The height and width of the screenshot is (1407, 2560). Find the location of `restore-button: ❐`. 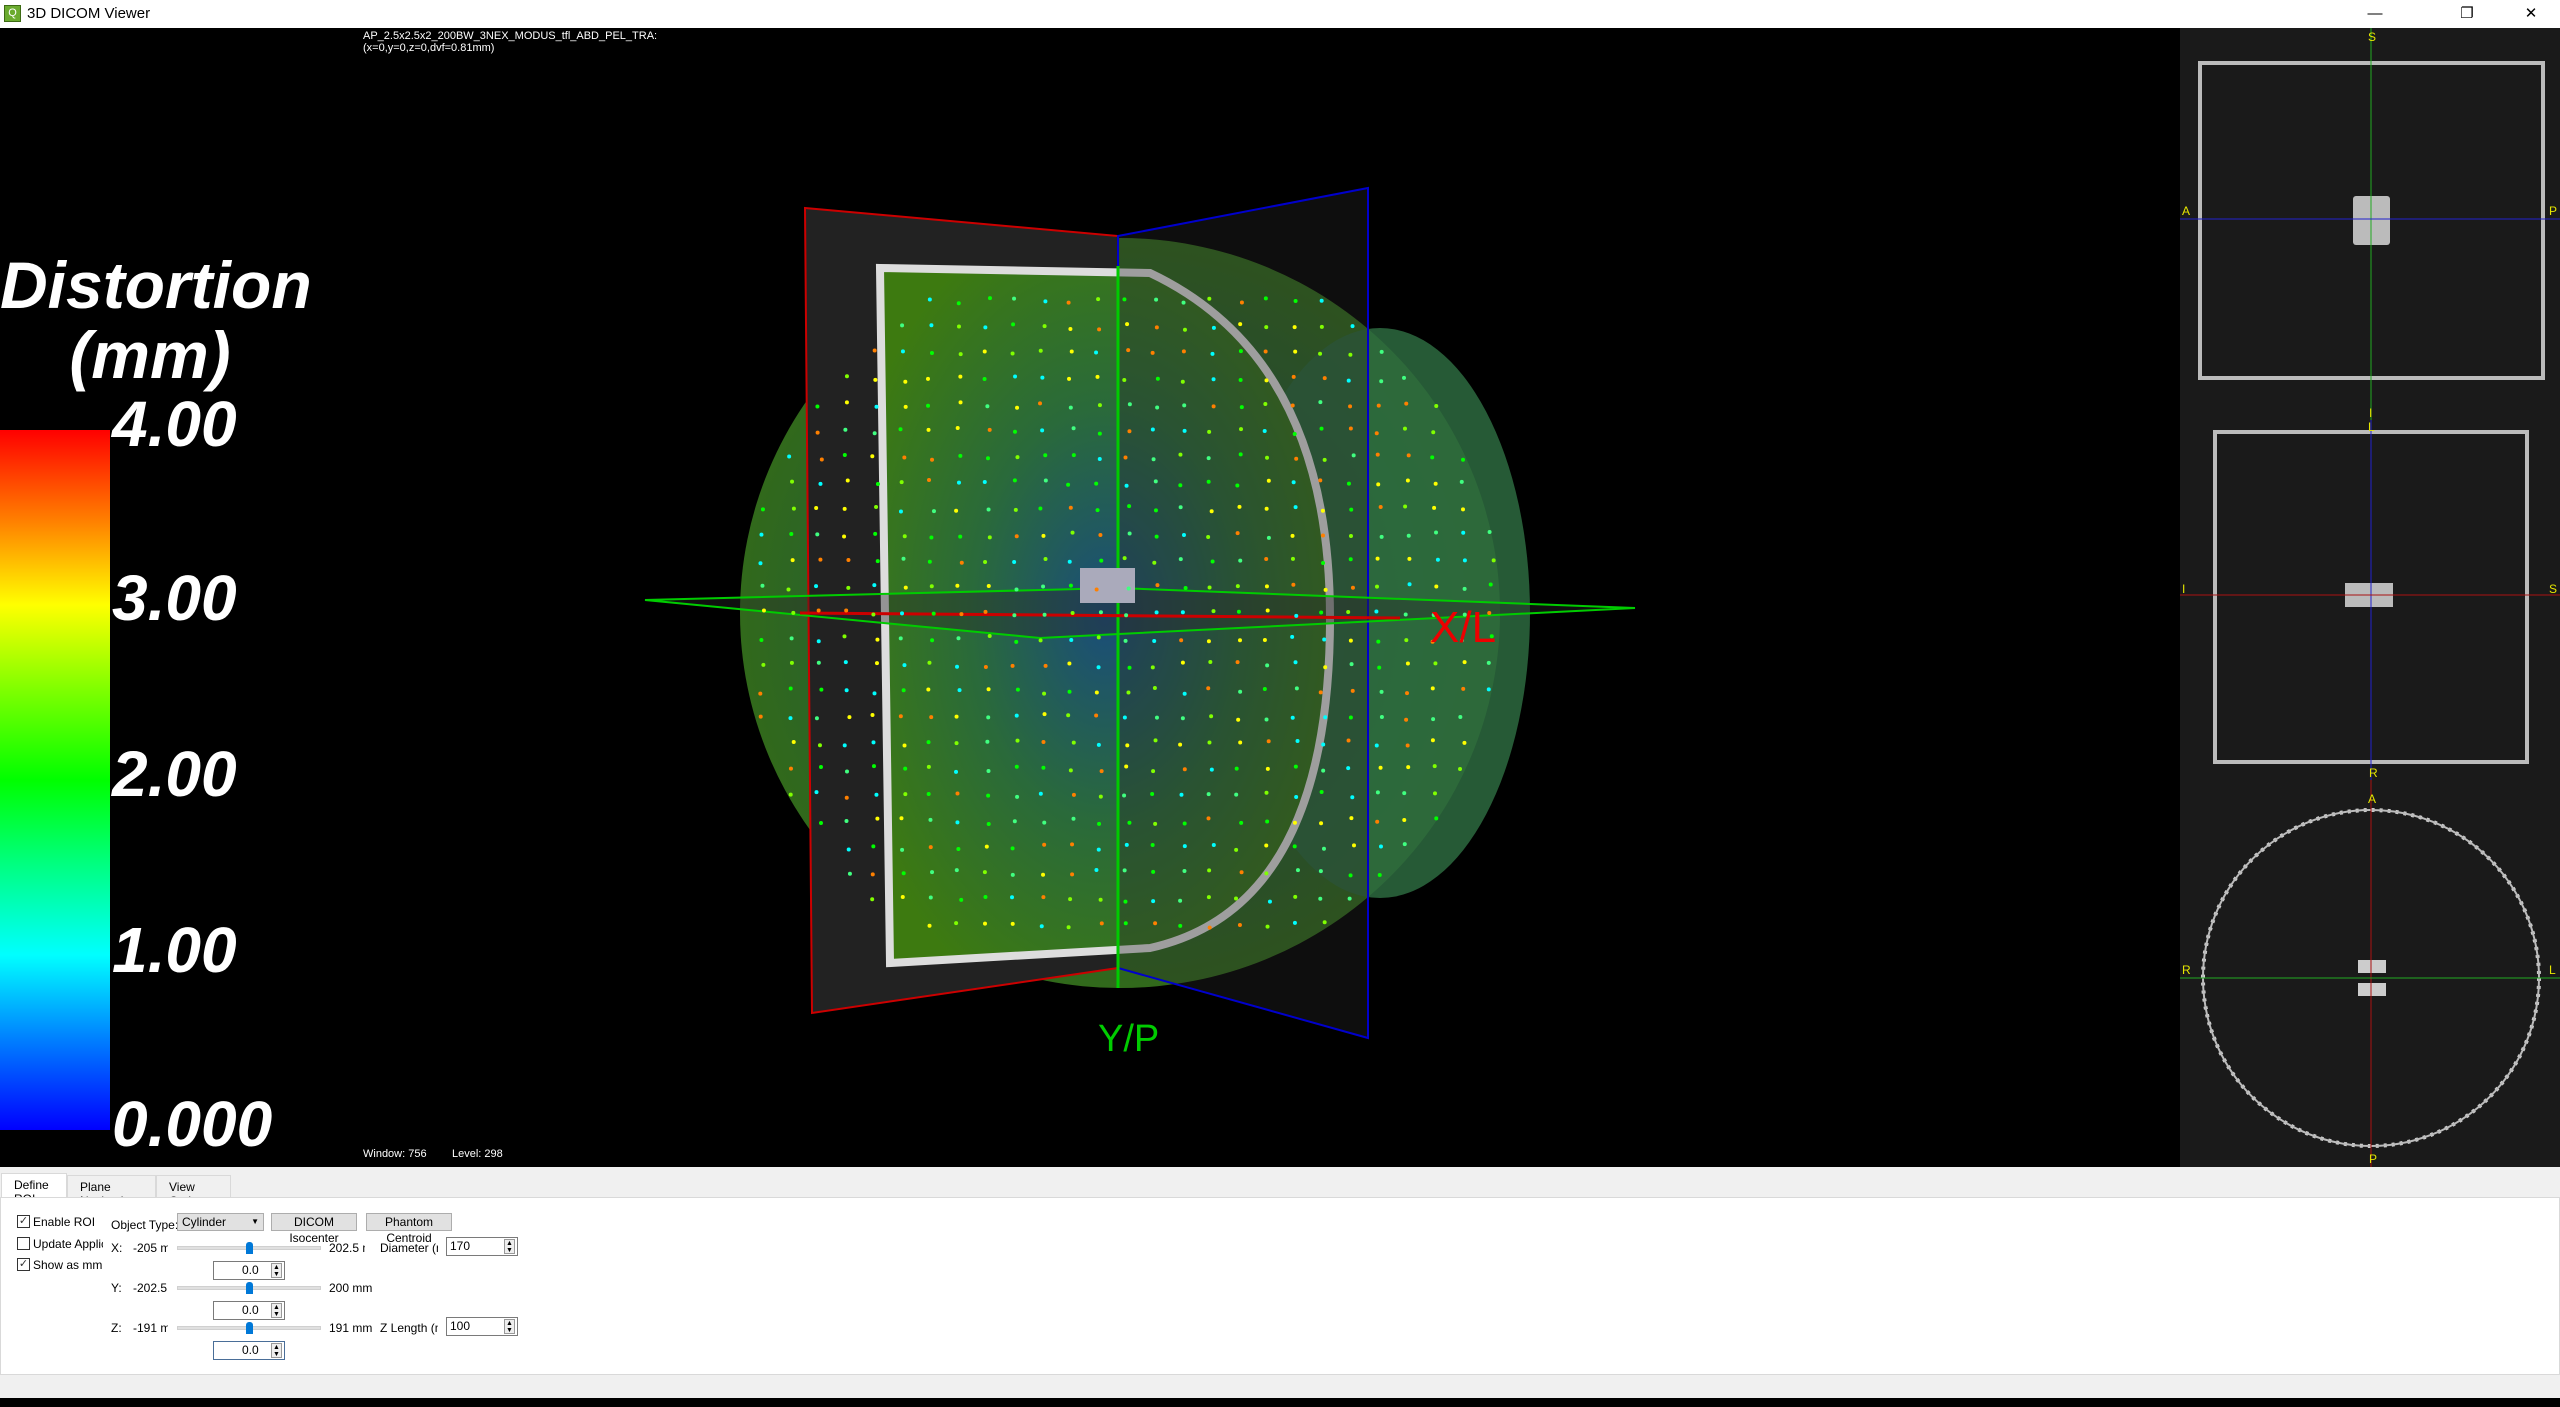

restore-button: ❐ is located at coordinates (2467, 14).